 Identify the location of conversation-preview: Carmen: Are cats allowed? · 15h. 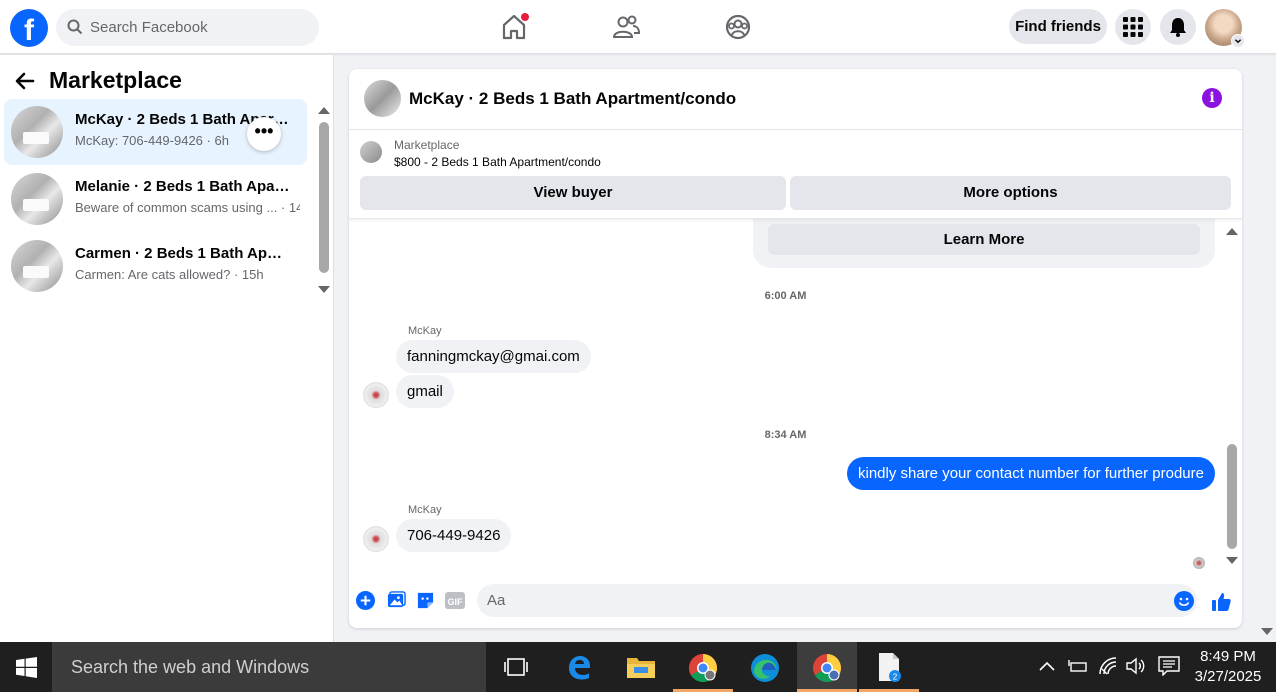
(169, 274).